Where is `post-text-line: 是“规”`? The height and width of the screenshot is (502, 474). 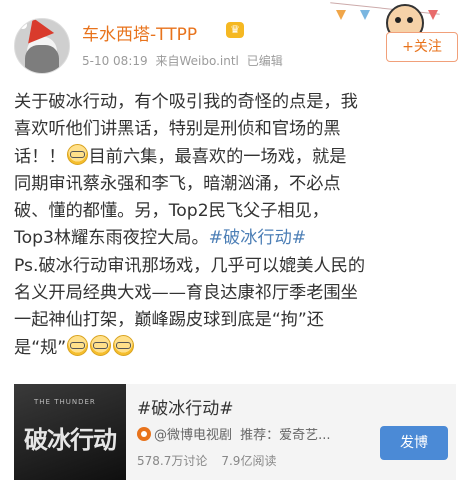 post-text-line: 是“规” is located at coordinates (240, 348).